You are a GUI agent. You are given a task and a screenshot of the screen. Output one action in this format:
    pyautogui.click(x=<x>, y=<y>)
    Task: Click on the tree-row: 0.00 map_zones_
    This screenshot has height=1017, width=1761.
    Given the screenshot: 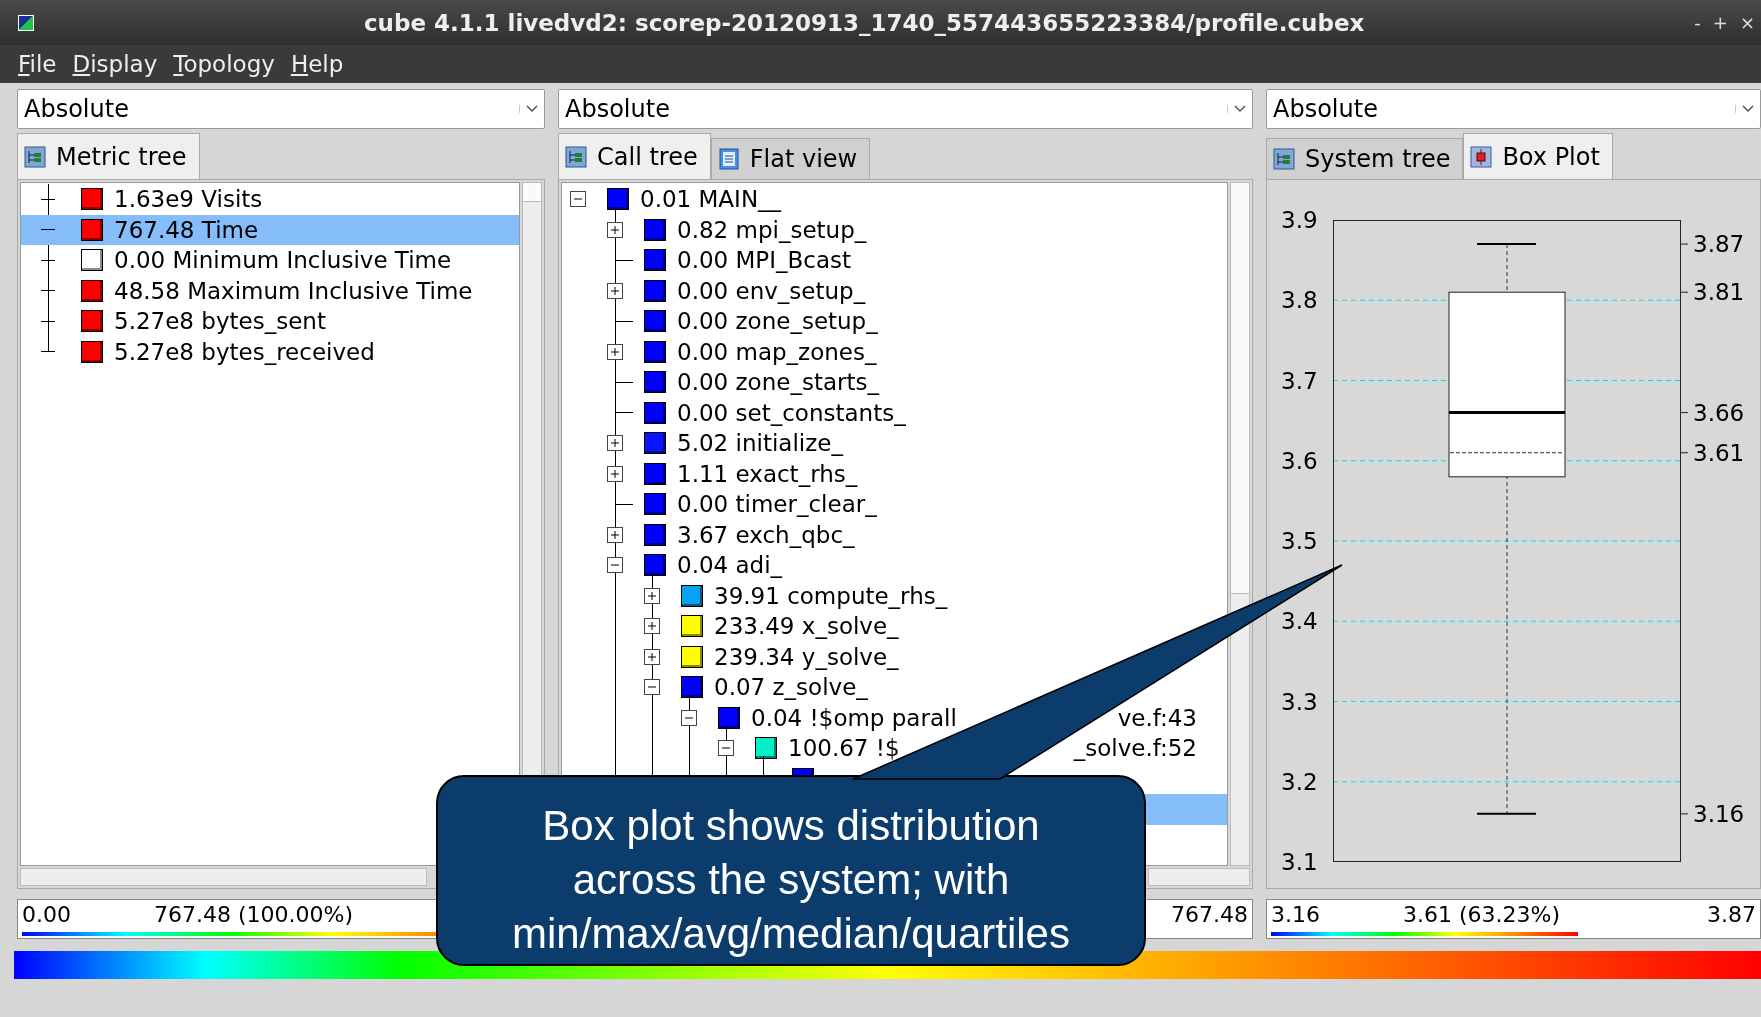 What is the action you would take?
    pyautogui.click(x=894, y=351)
    